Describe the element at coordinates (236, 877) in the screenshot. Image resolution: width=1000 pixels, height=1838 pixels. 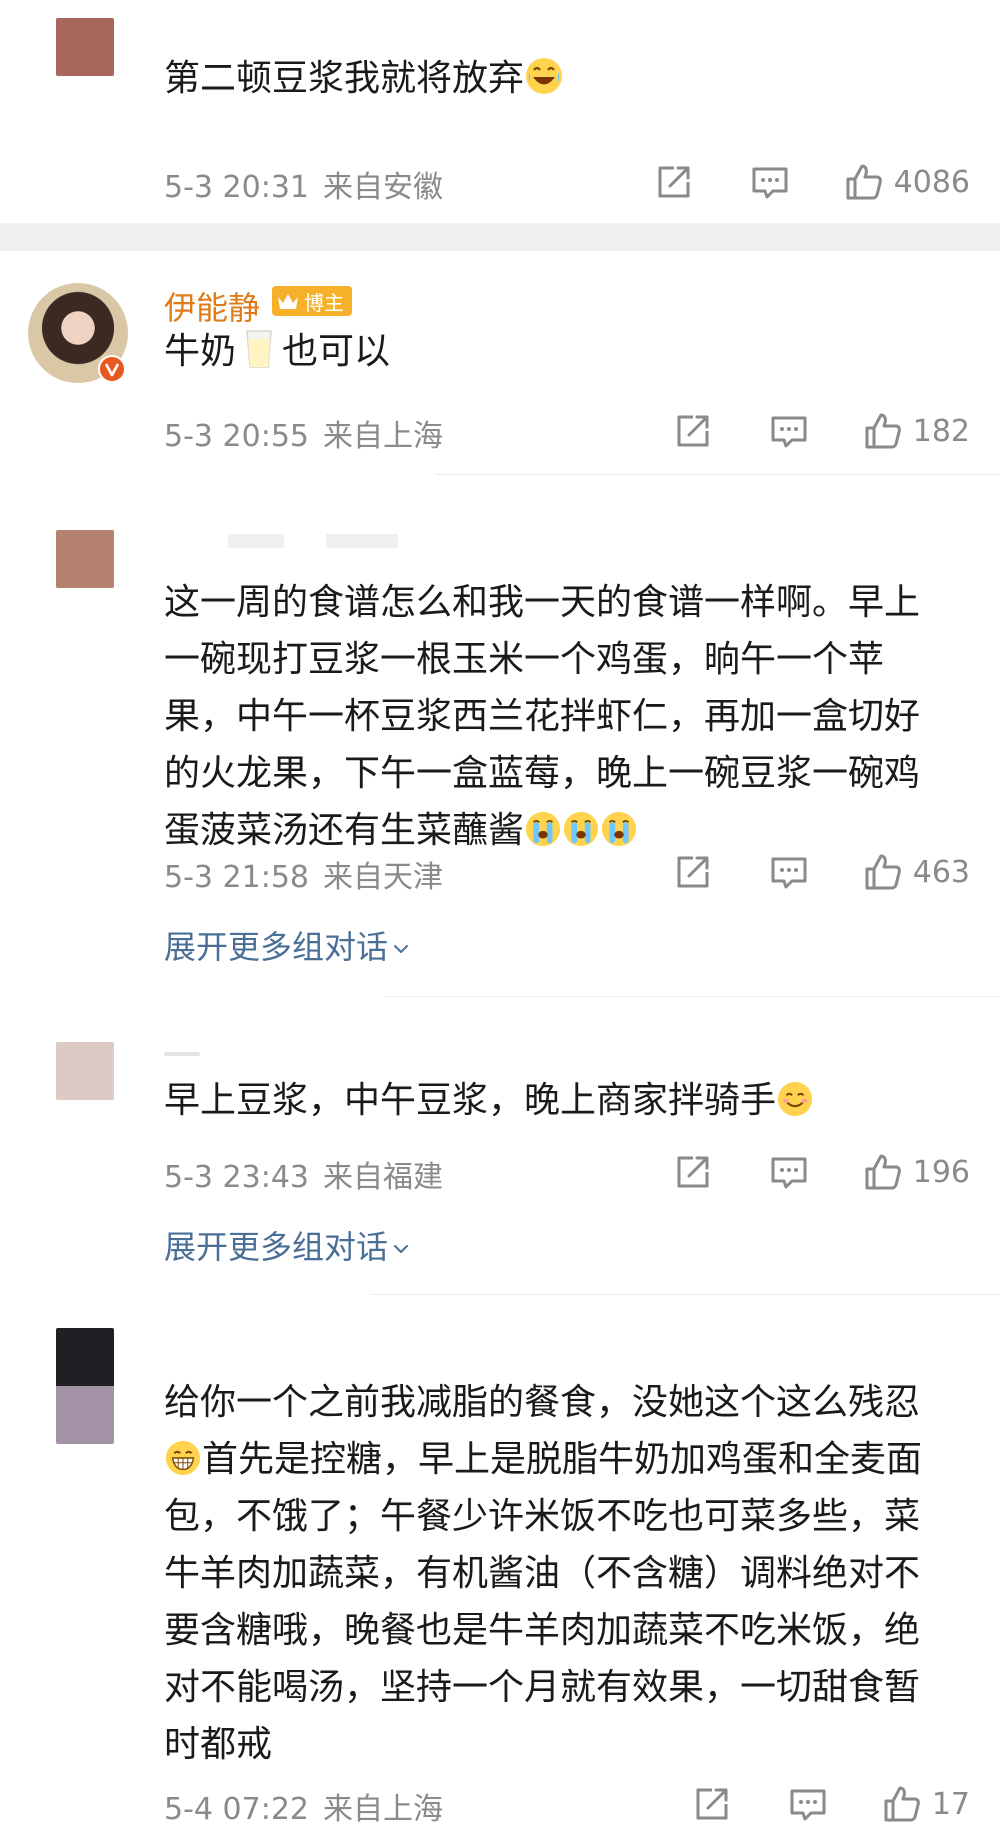
I see `comment-date: 5-3 21:58` at that location.